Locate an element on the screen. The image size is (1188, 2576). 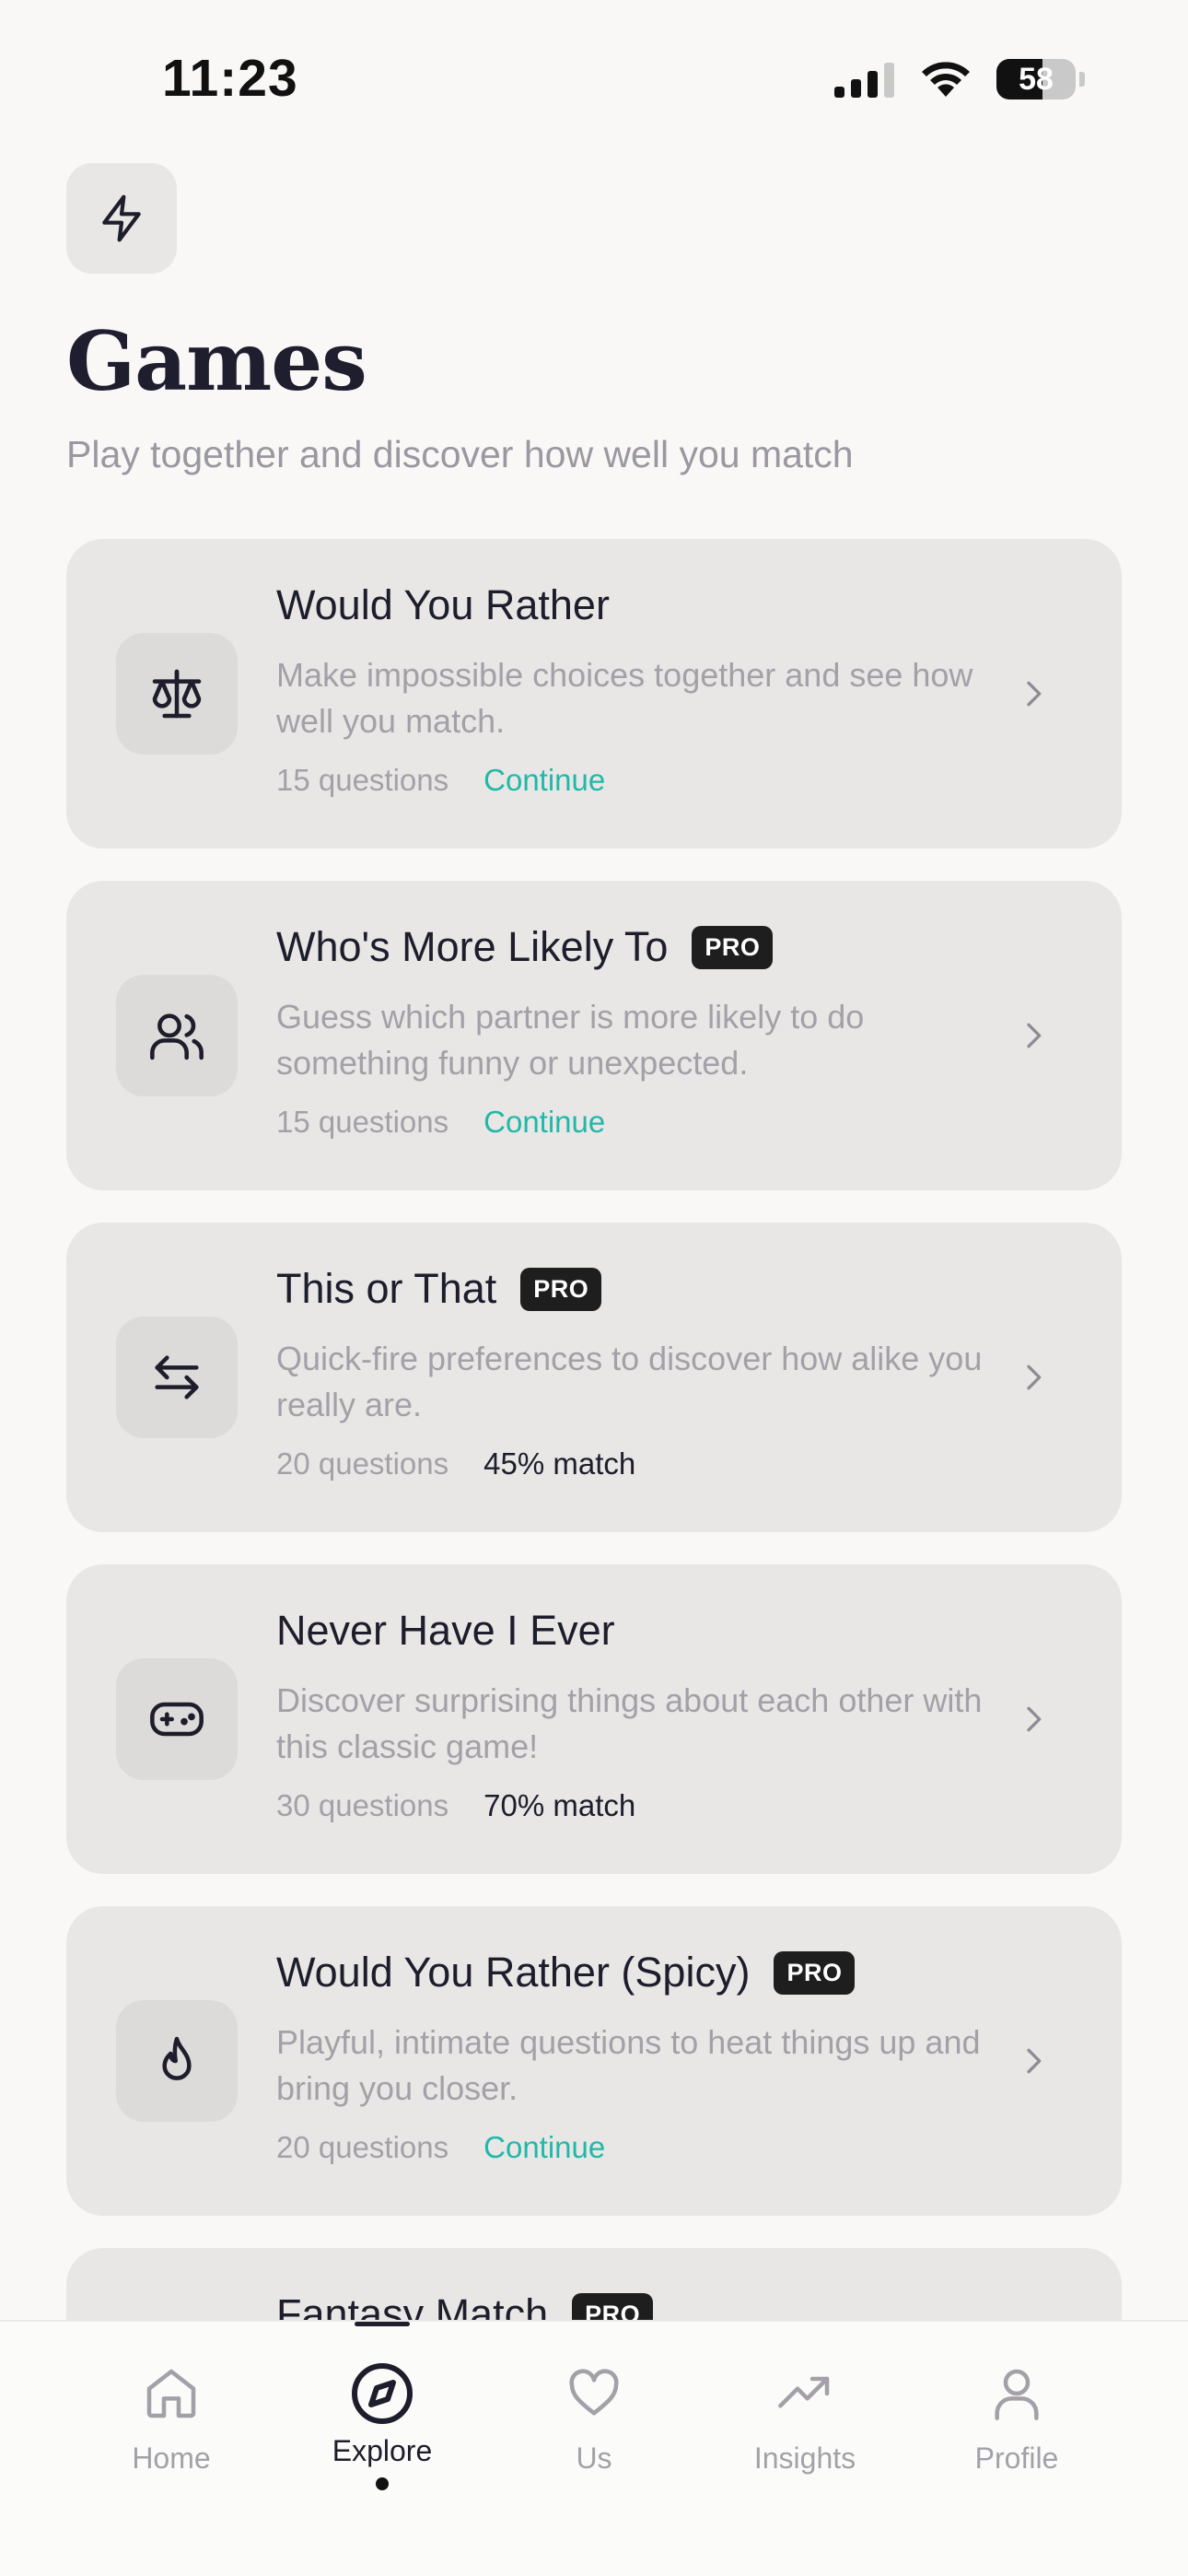
card-title: Would You Rather is located at coordinates (443, 604).